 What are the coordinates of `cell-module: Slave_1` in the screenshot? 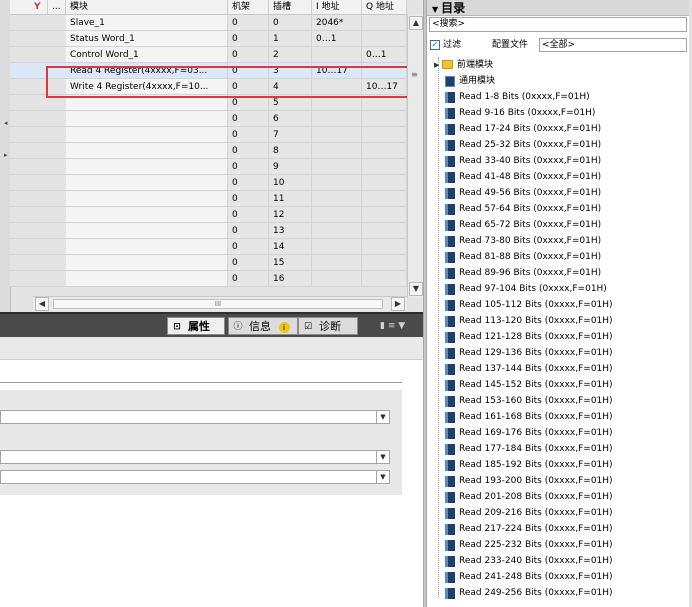 It's located at (147, 23).